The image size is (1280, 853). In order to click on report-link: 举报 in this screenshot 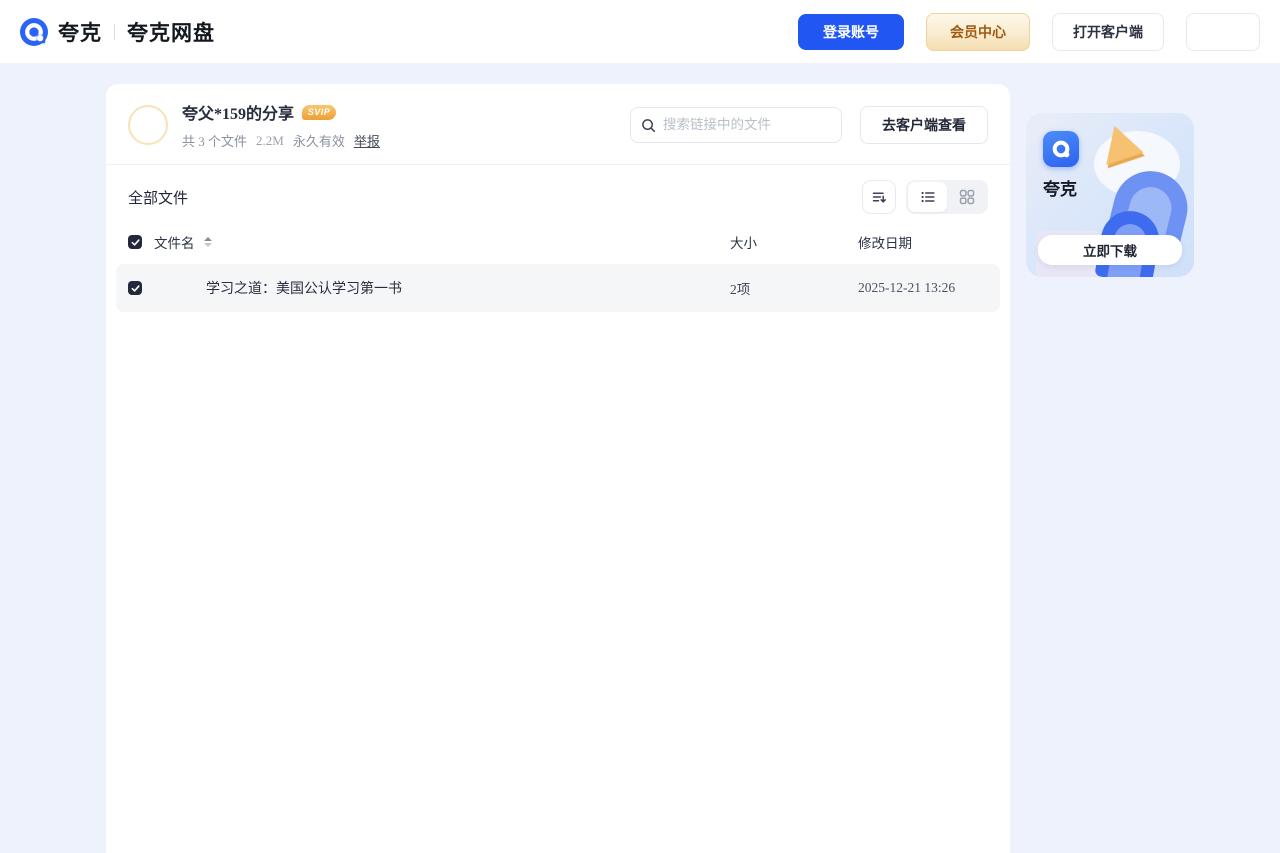, I will do `click(367, 140)`.